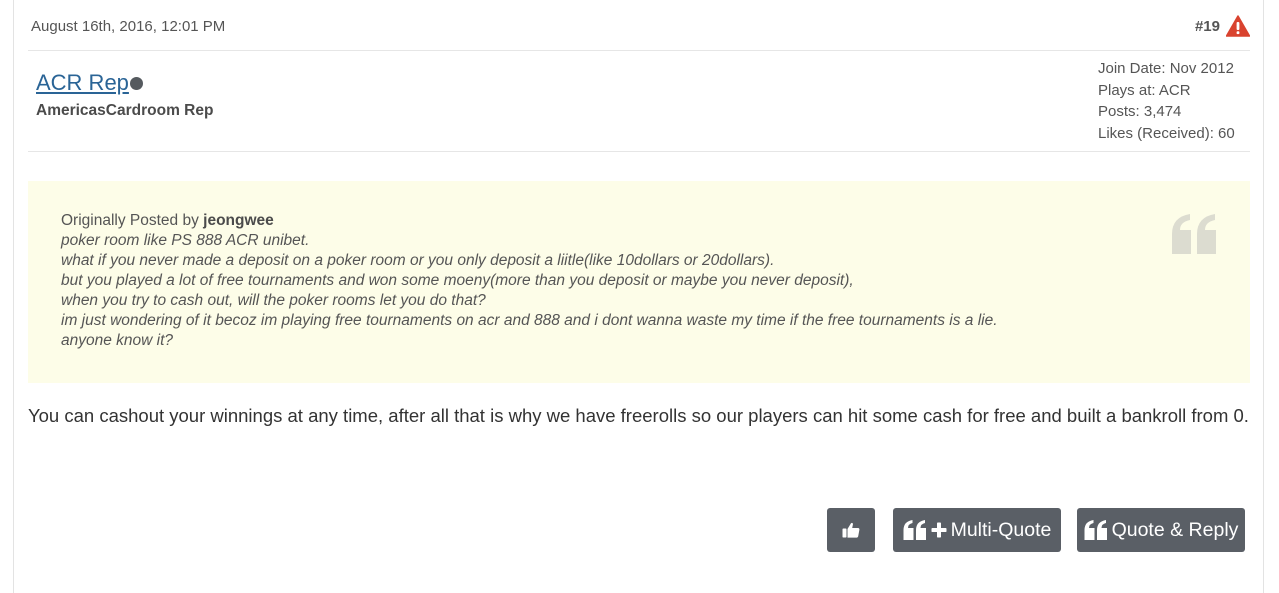 The height and width of the screenshot is (593, 1279). What do you see at coordinates (1175, 529) in the screenshot?
I see `quote-reply-label: Quote & Reply` at bounding box center [1175, 529].